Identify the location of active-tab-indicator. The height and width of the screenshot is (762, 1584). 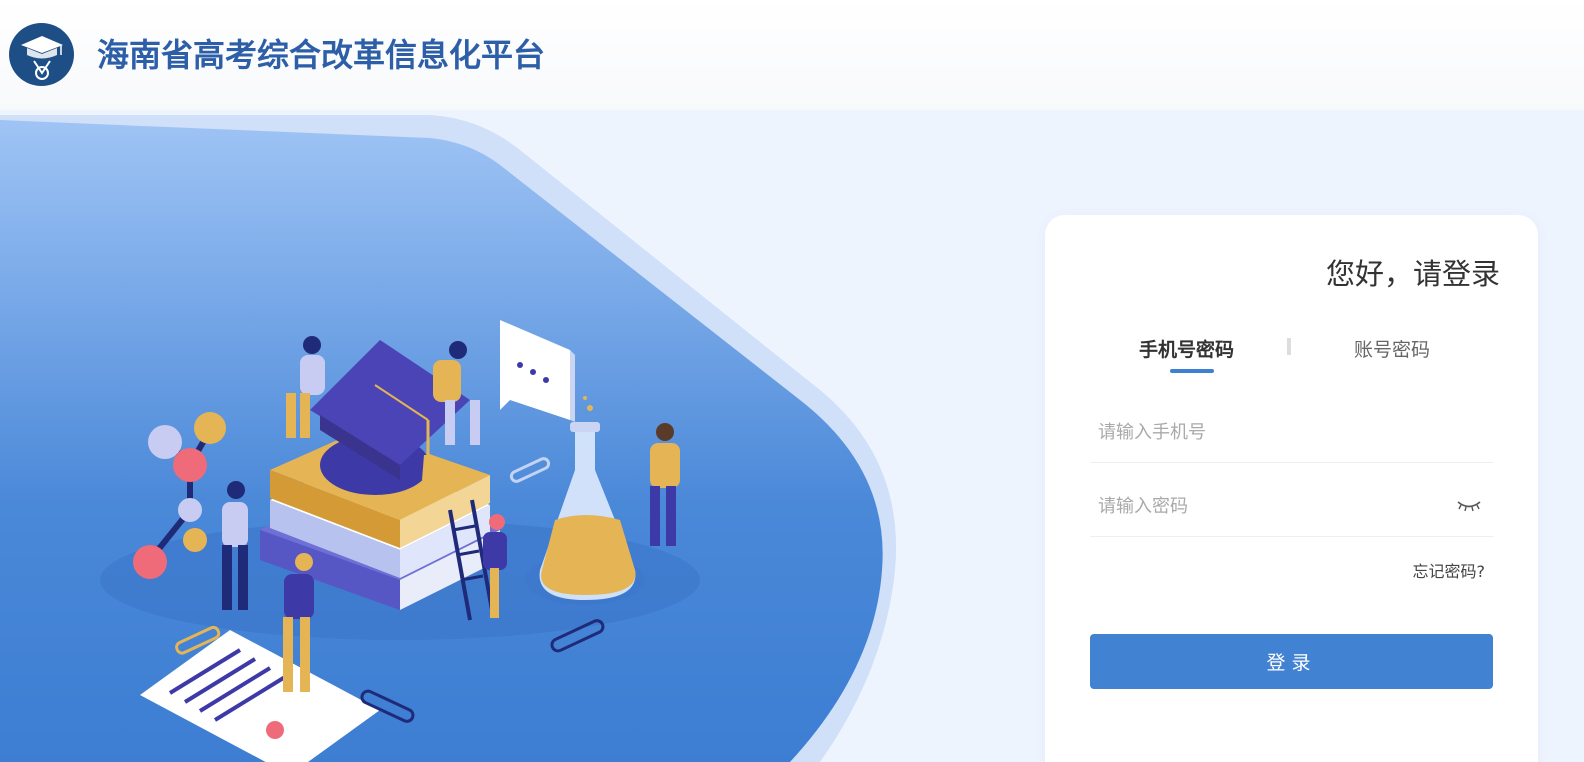
(1192, 371).